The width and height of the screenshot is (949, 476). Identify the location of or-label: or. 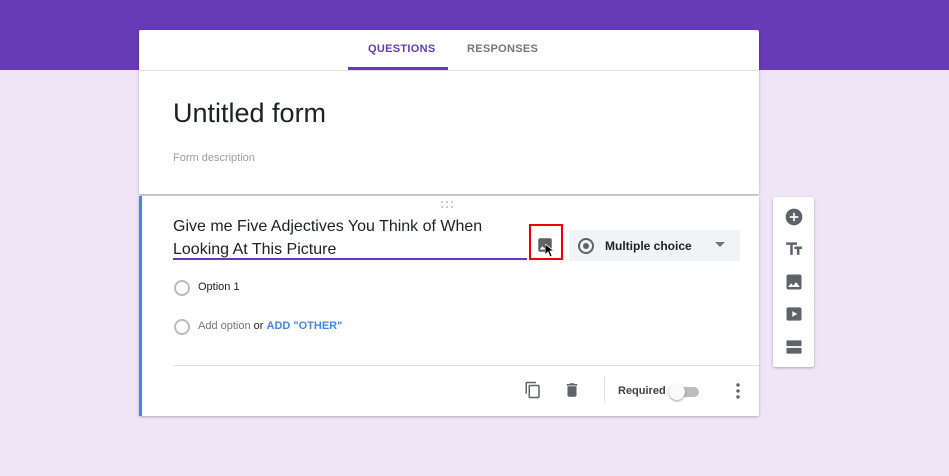
(258, 326).